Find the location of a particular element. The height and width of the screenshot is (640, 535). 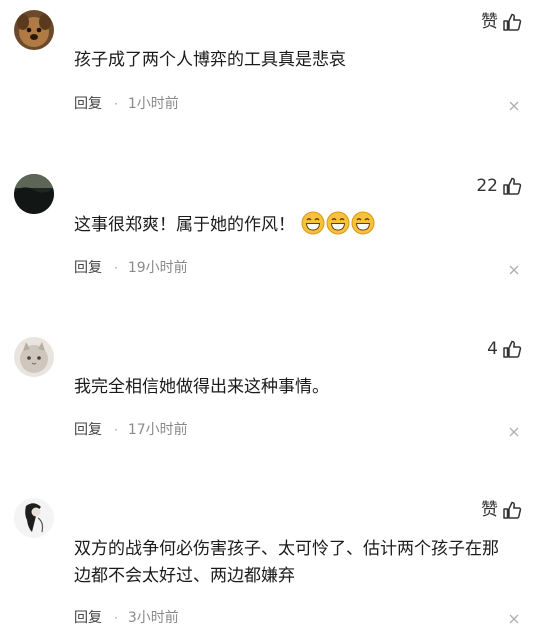

ink-figure-avatar is located at coordinates (34, 518).